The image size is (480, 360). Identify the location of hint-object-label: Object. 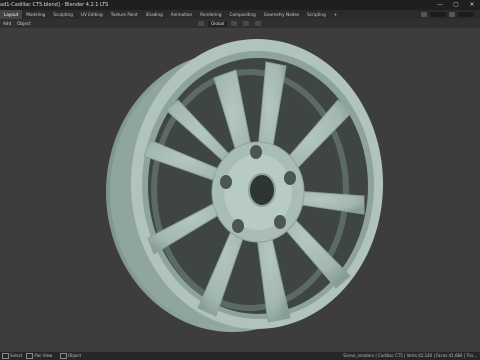
(75, 355).